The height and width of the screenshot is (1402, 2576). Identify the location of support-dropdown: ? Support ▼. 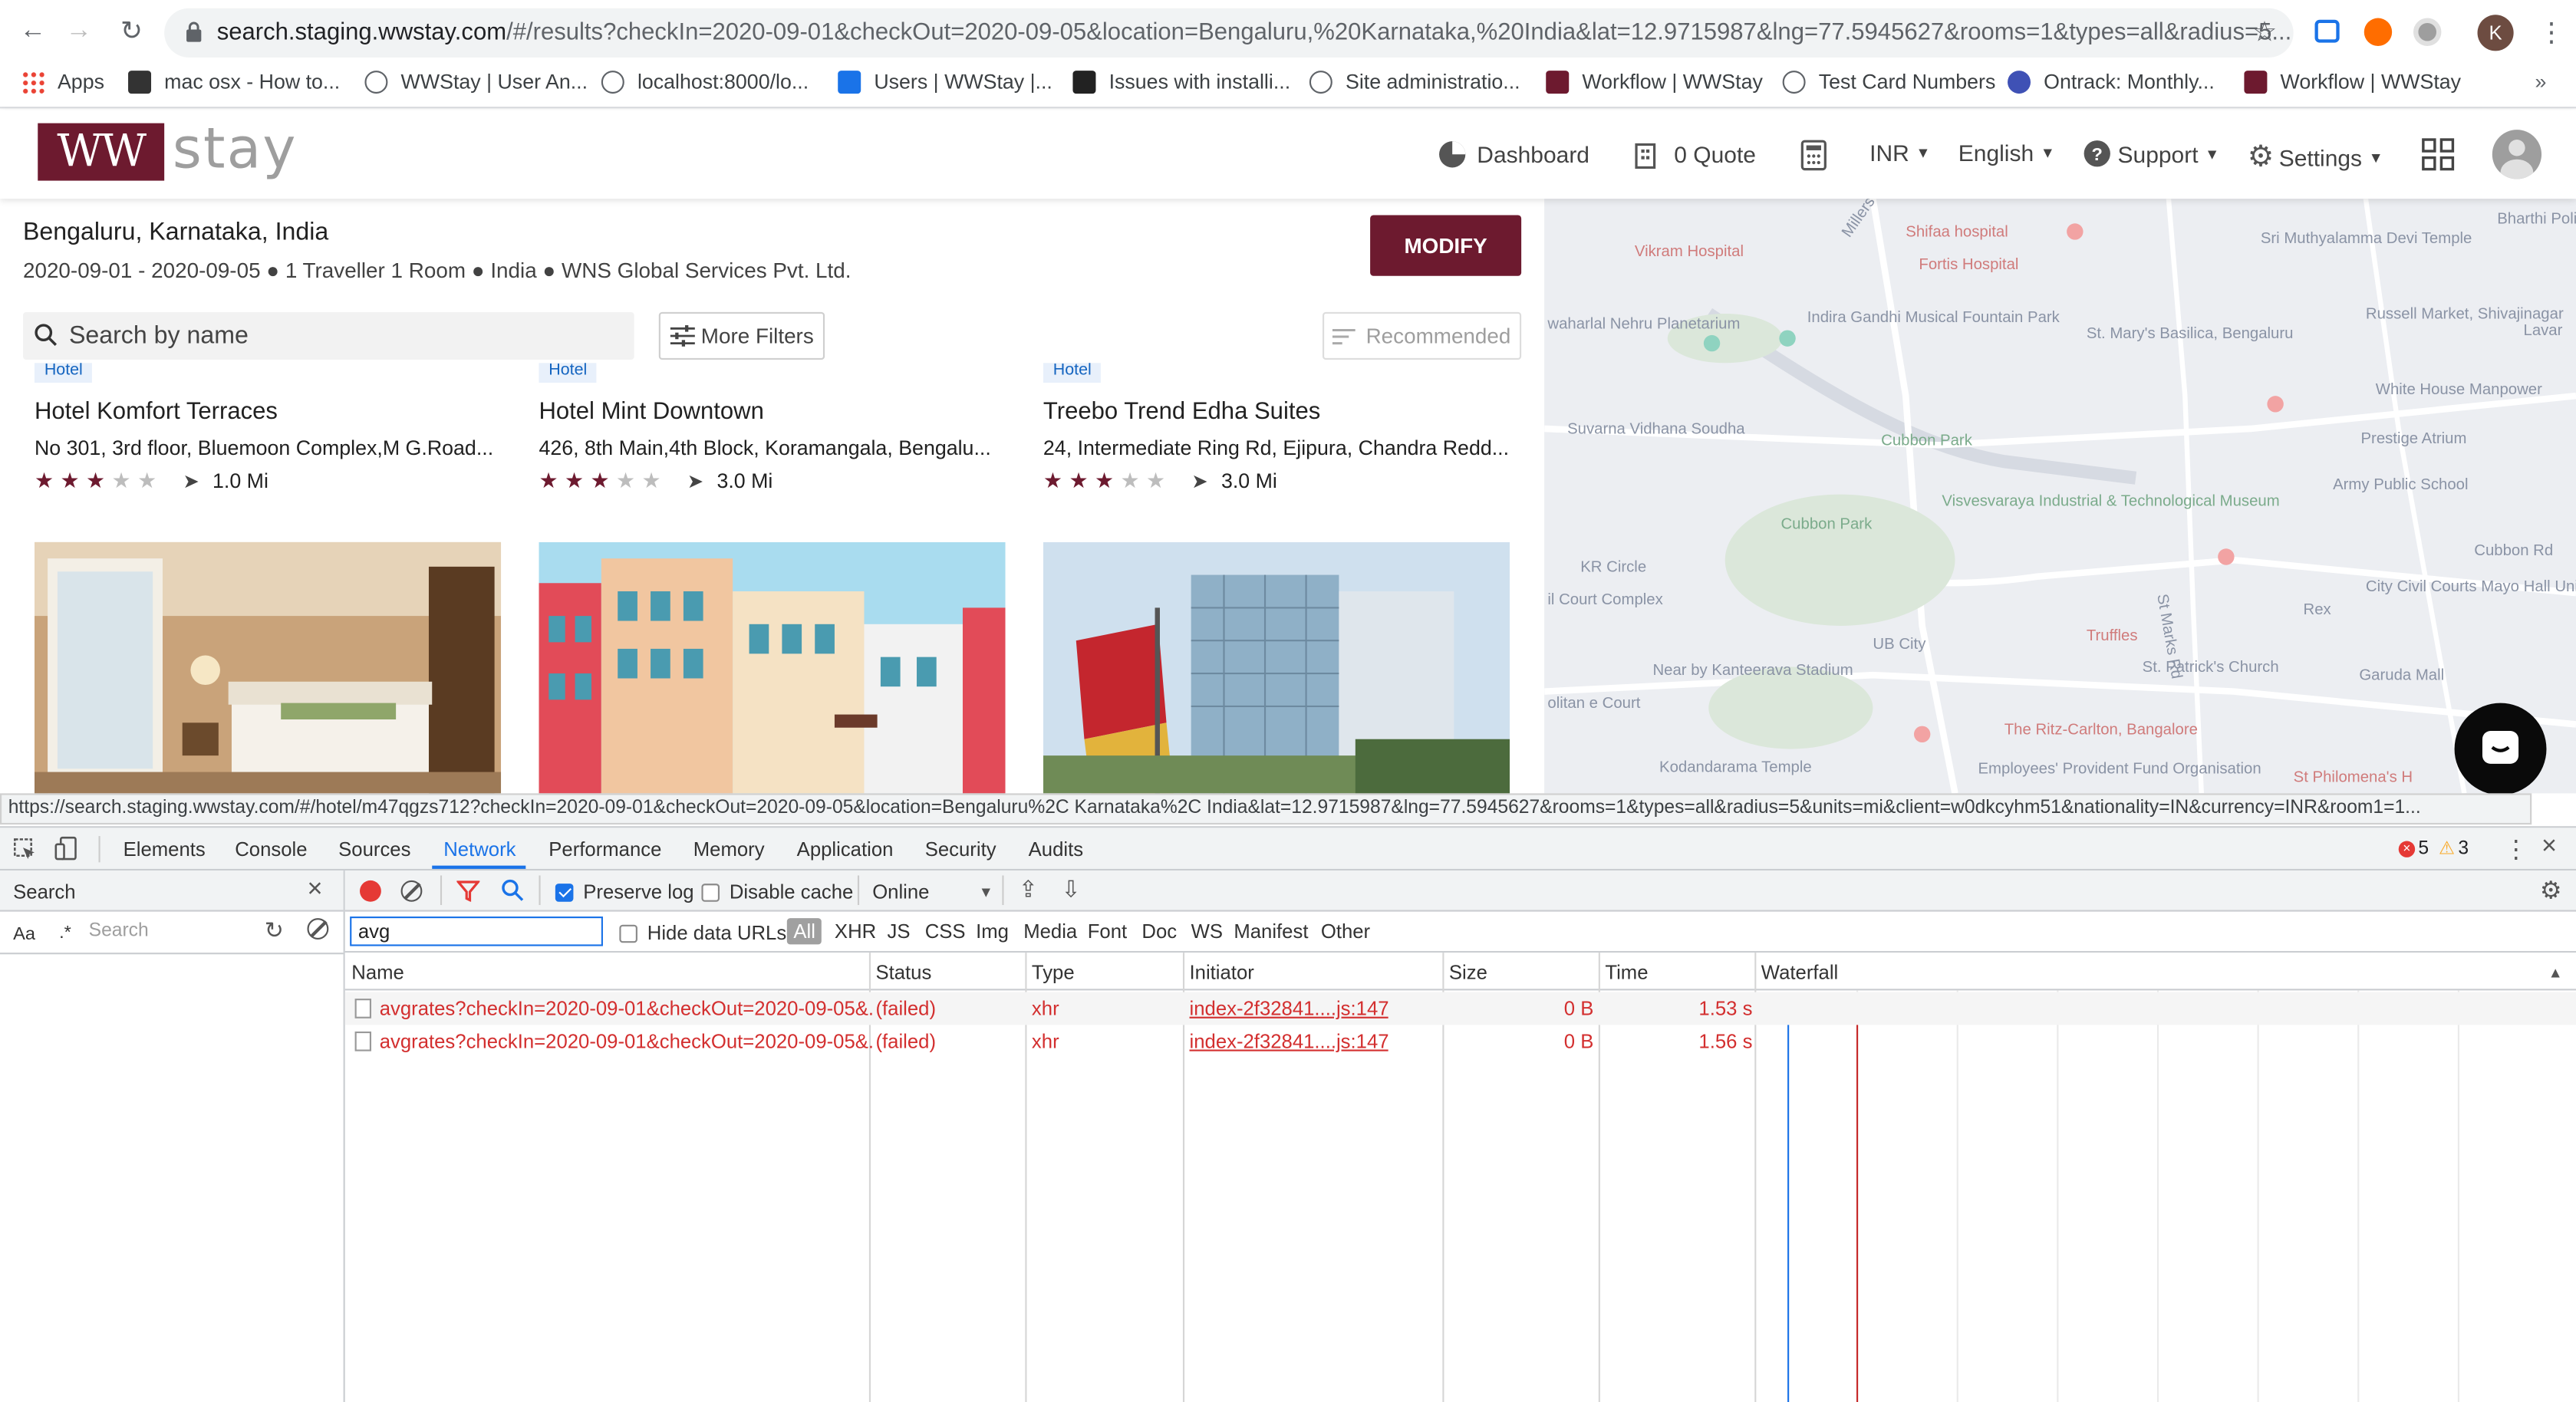
(2151, 153).